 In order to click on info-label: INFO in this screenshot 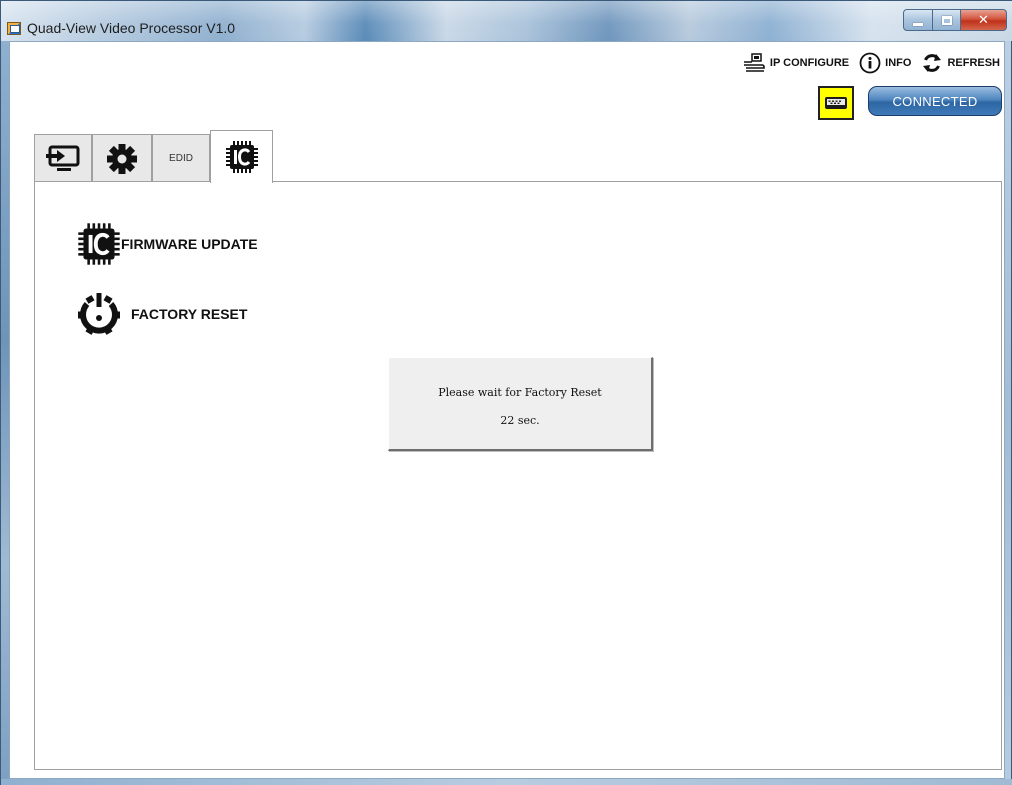, I will do `click(898, 63)`.